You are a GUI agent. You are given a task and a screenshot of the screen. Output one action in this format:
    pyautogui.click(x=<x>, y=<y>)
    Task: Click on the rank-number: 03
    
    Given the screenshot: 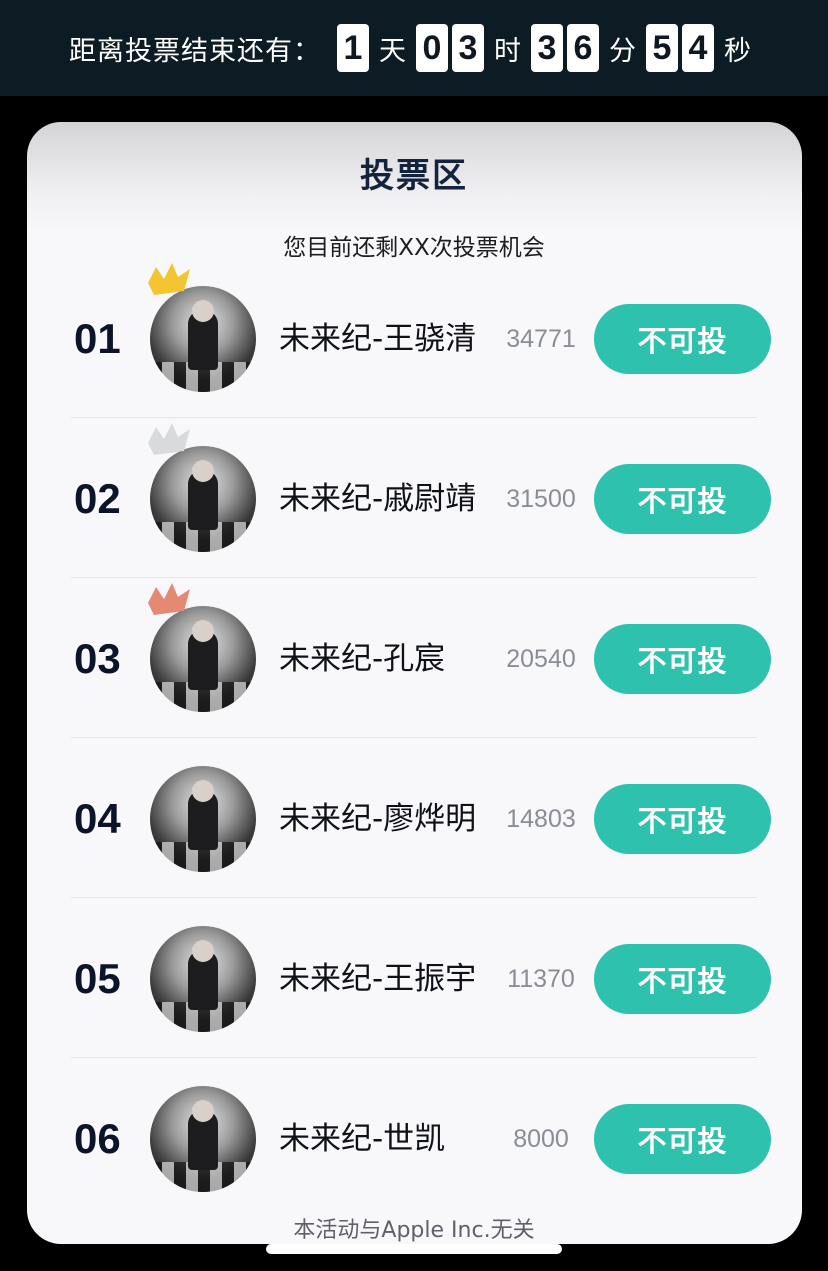 What is the action you would take?
    pyautogui.click(x=97, y=658)
    